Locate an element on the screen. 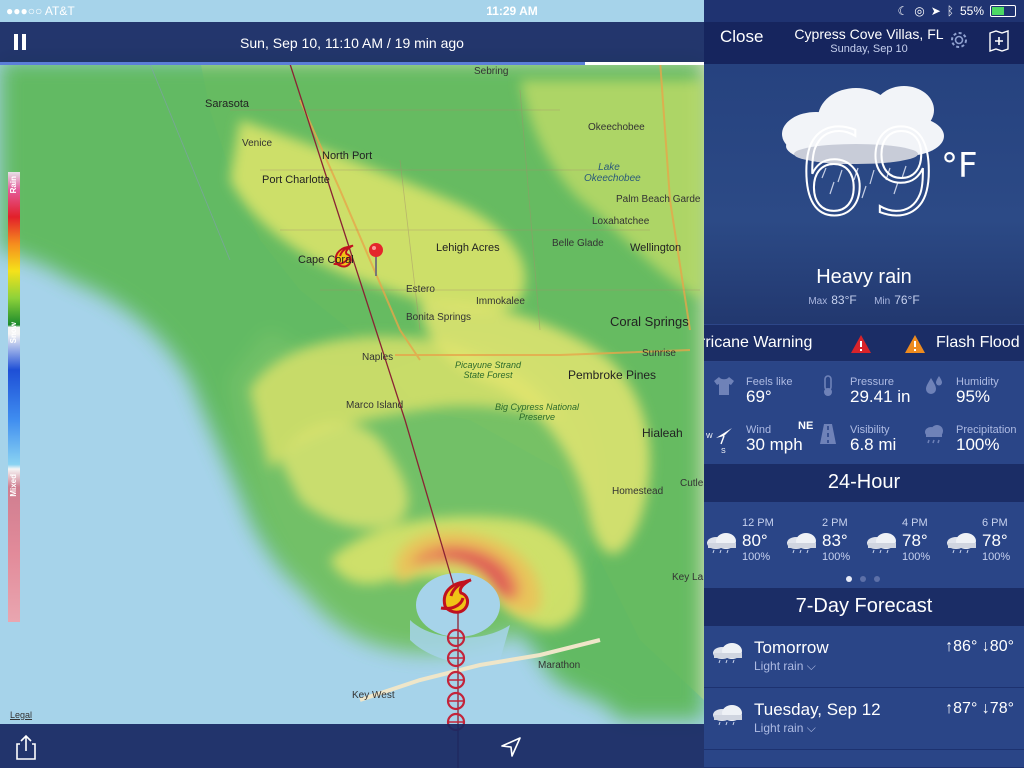  place-label-cutler: Cutle is located at coordinates (692, 483).